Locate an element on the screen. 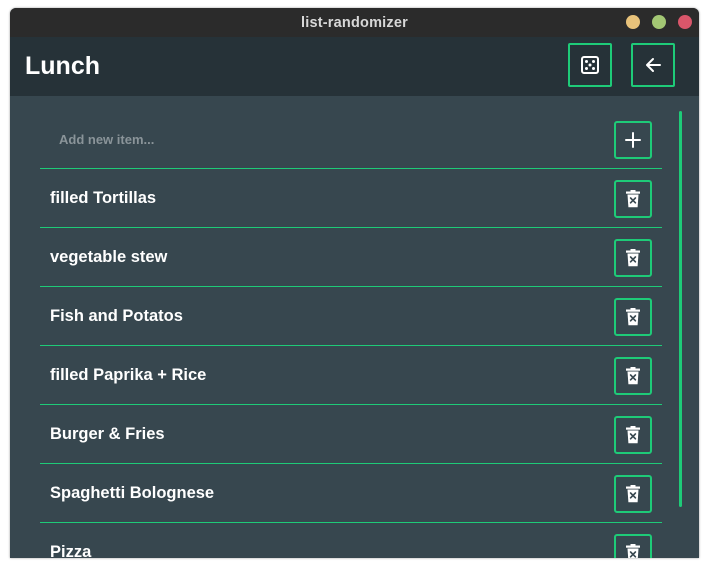  arrow-left-icon is located at coordinates (653, 65).